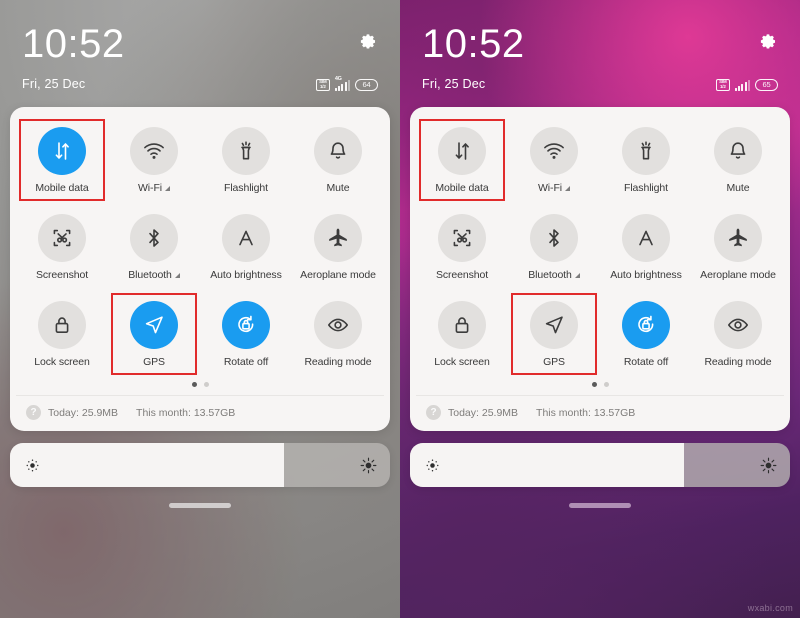 This screenshot has height=618, width=800. I want to click on quick-tile-label: Mobile data, so click(61, 188).